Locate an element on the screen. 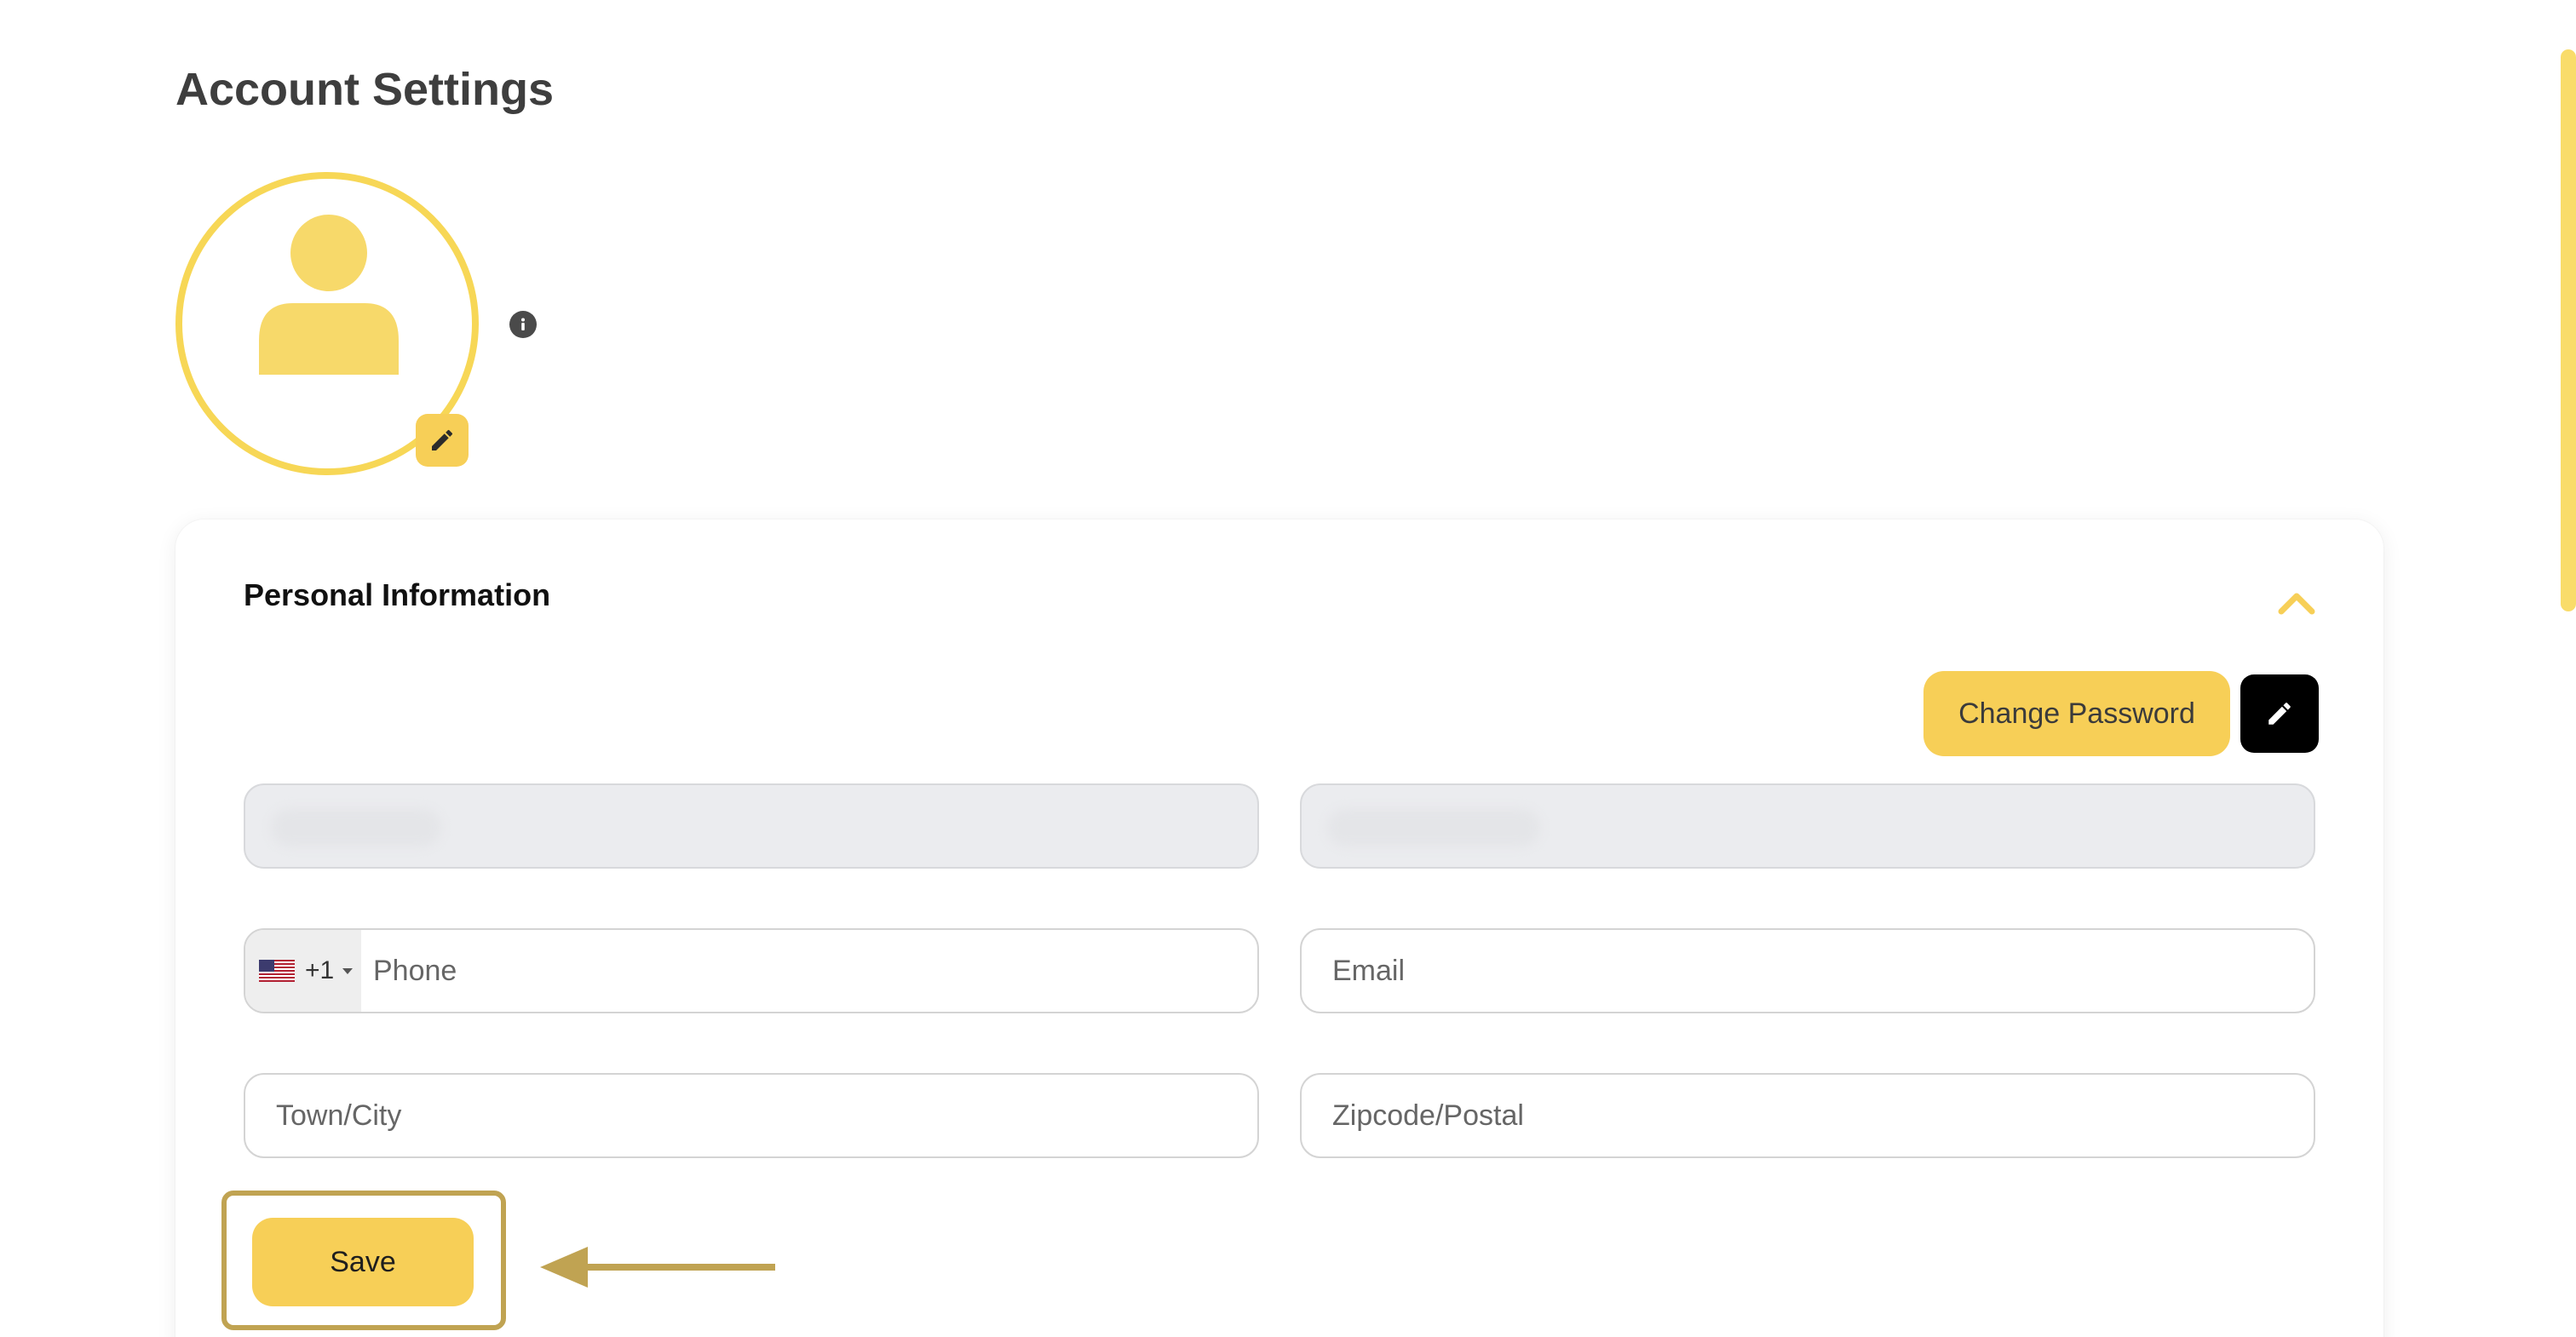 This screenshot has height=1337, width=2576. chevron-up-icon is located at coordinates (2297, 604).